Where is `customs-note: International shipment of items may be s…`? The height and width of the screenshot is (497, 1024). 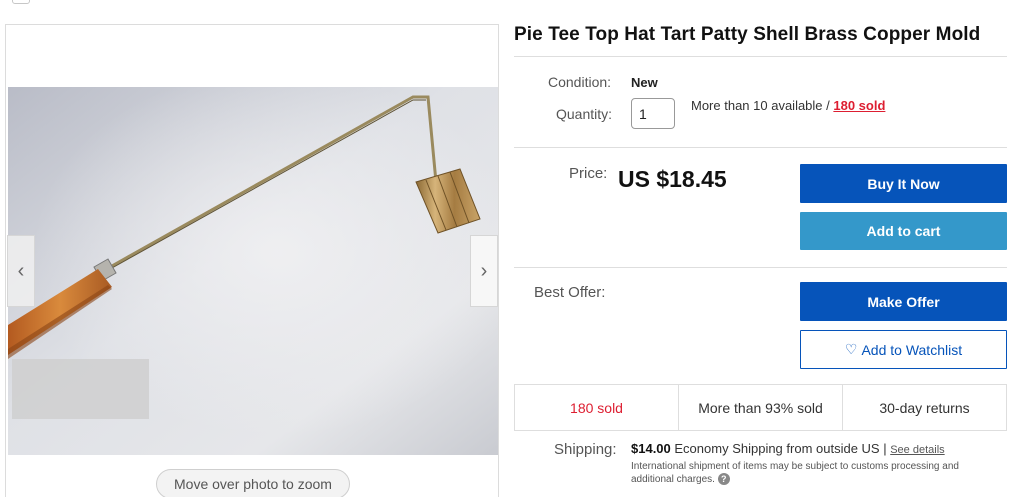 customs-note: International shipment of items may be s… is located at coordinates (795, 473).